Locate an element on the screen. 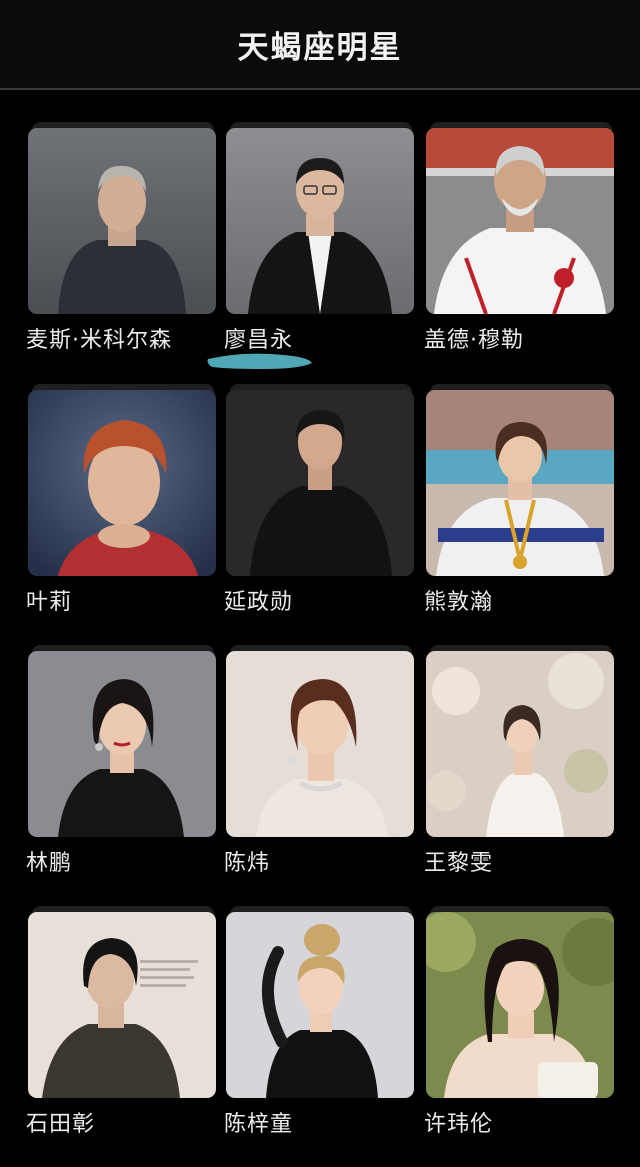 This screenshot has width=640, height=1167. celebrity-name: 陈炜 is located at coordinates (247, 863).